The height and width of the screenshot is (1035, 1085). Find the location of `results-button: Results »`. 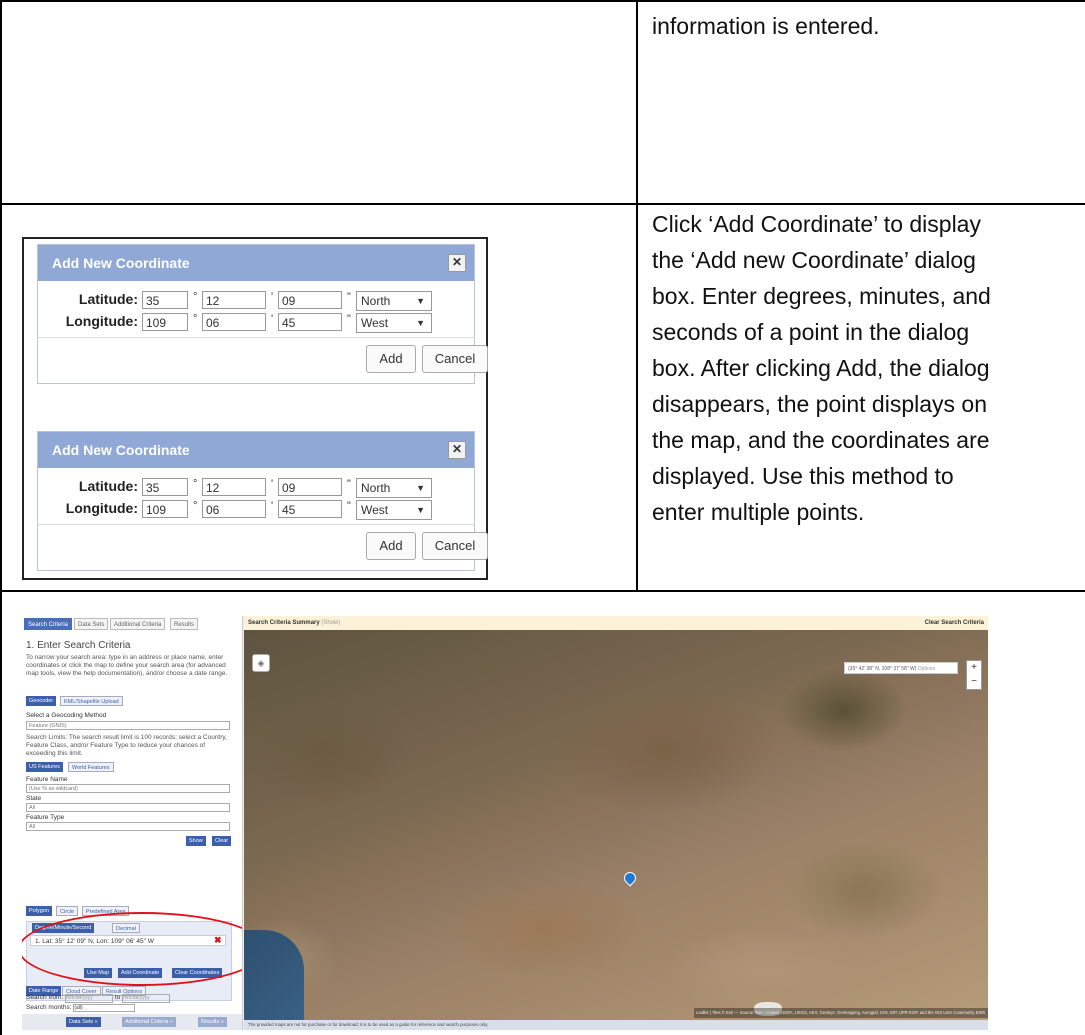

results-button: Results » is located at coordinates (212, 1022).